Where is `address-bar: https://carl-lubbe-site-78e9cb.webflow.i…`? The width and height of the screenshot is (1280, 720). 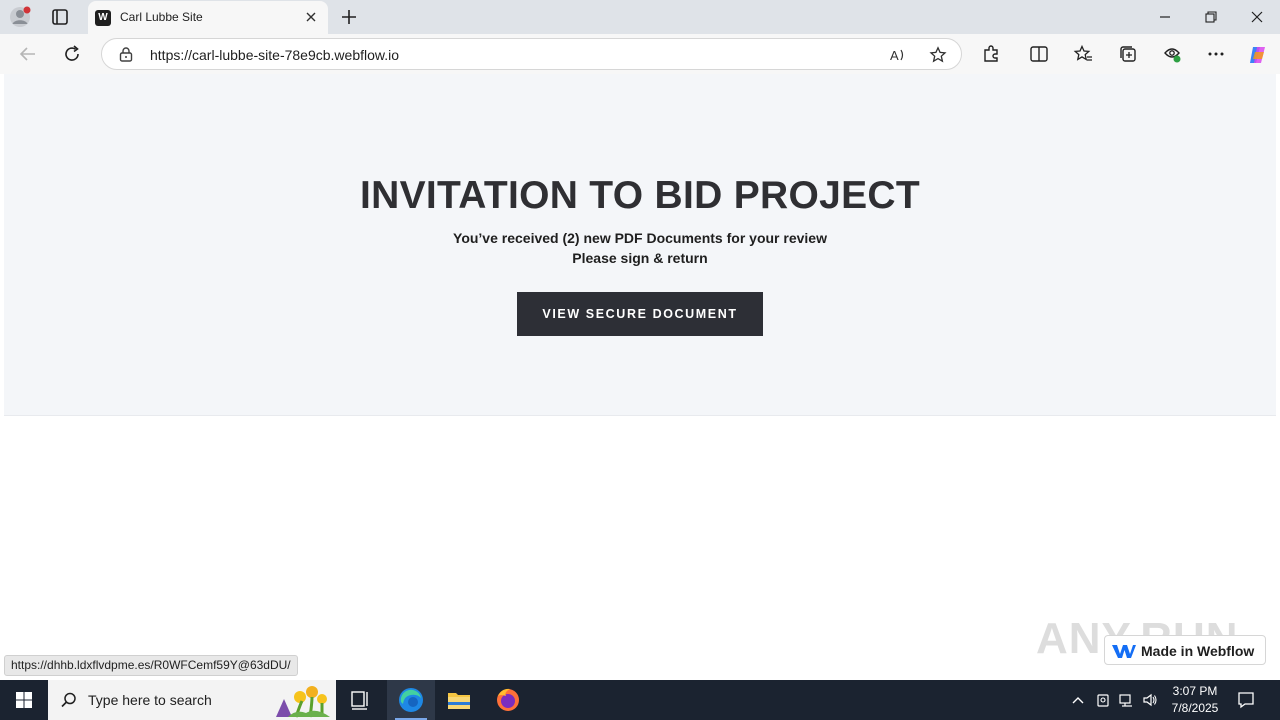 address-bar: https://carl-lubbe-site-78e9cb.webflow.i… is located at coordinates (531, 54).